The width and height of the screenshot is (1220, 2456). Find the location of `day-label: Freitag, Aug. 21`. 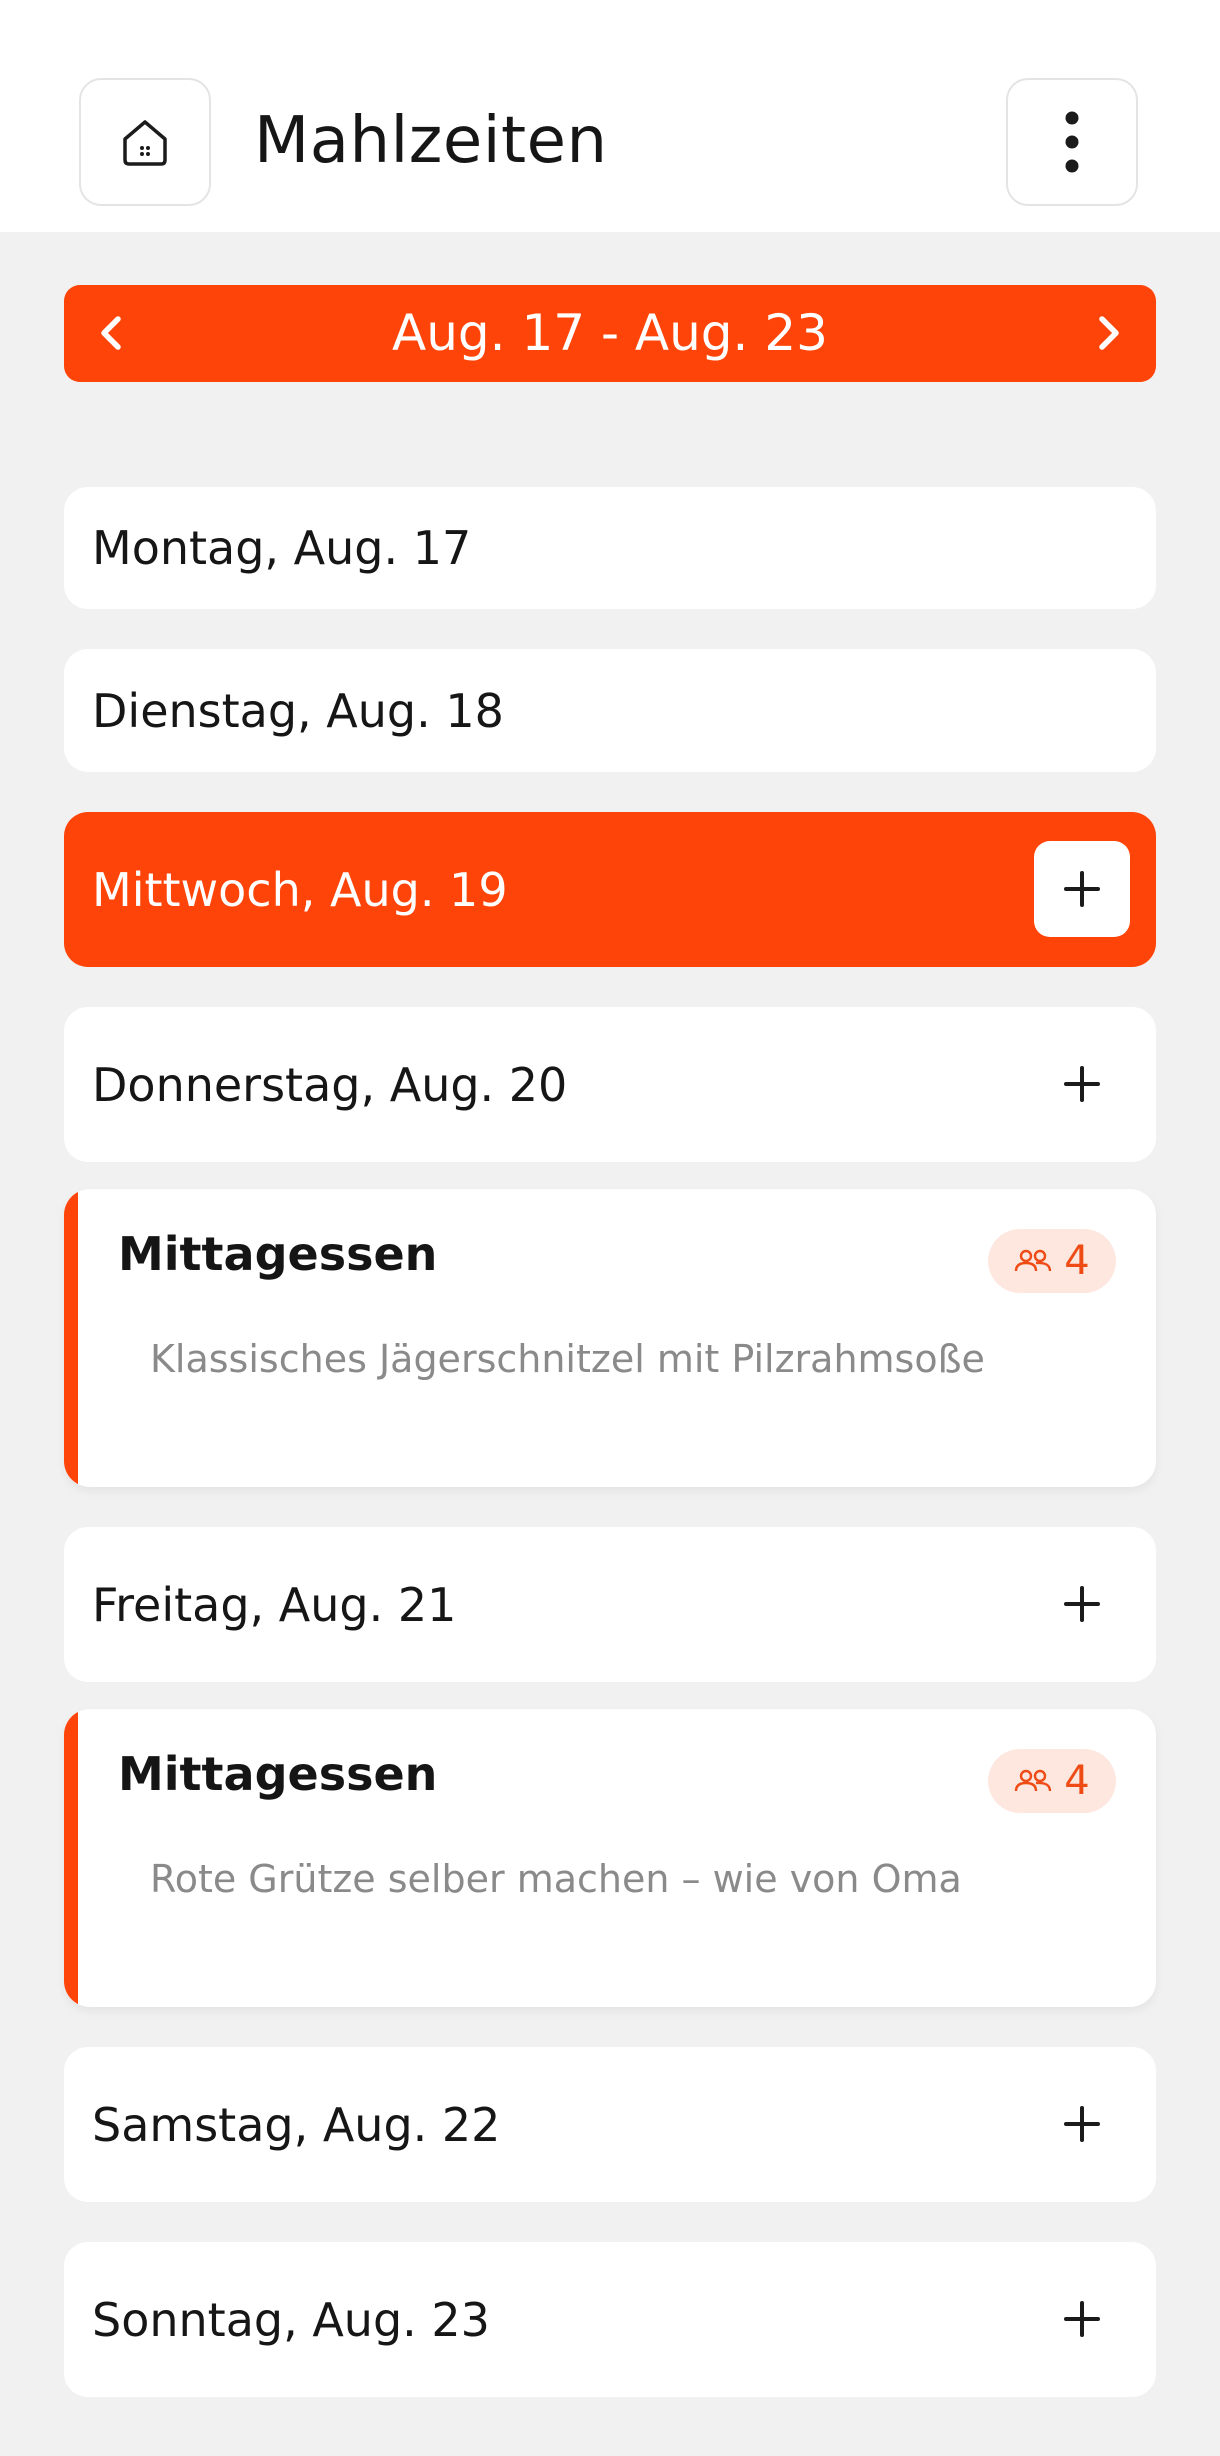

day-label: Freitag, Aug. 21 is located at coordinates (274, 1604).